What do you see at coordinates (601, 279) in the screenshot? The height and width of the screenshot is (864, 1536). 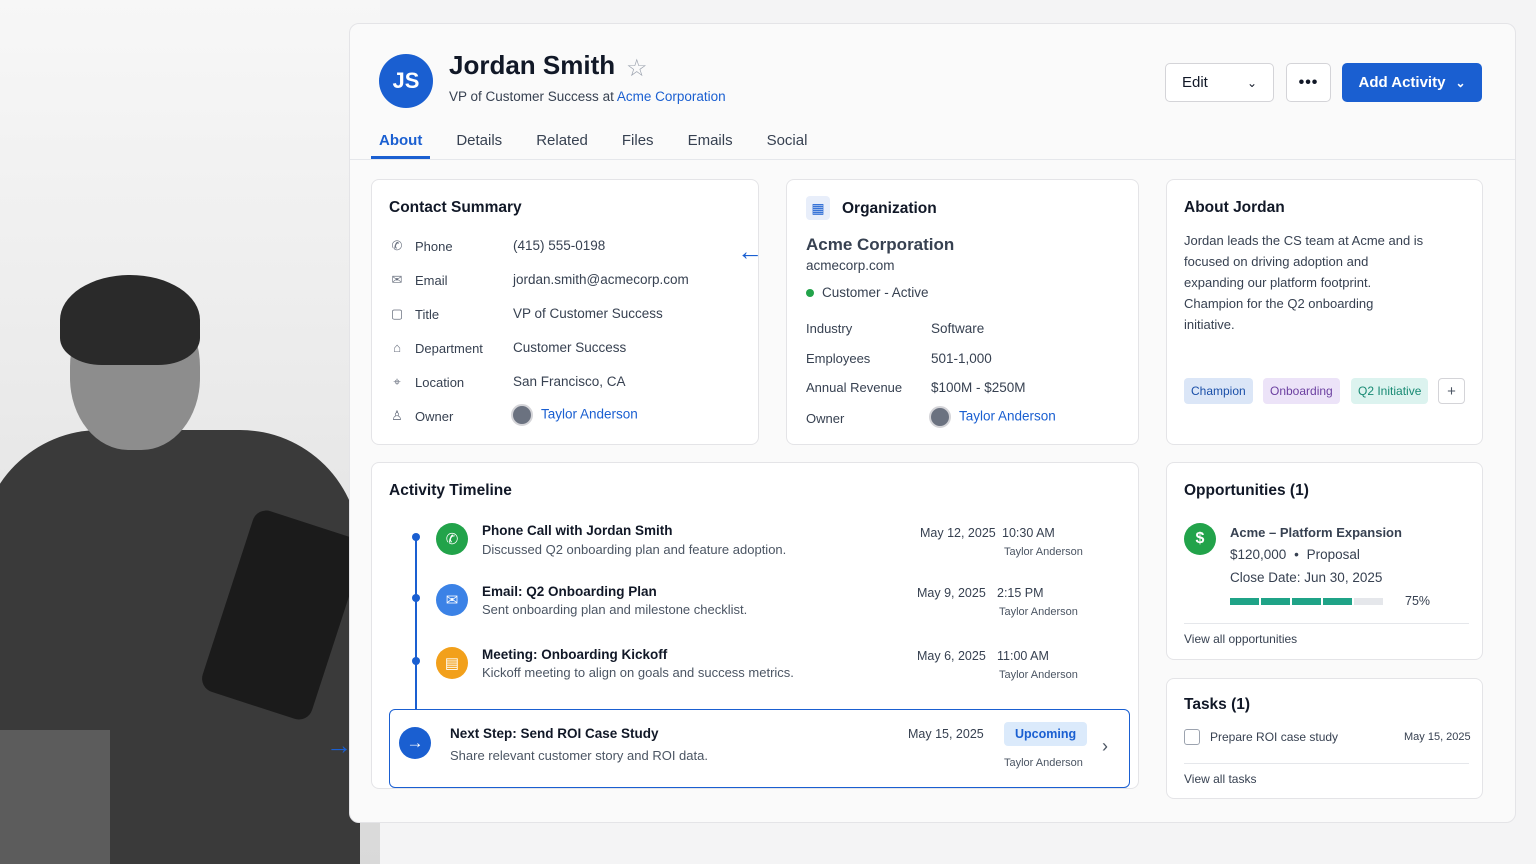 I see `email-link: jordan.smith@acmecorp.com` at bounding box center [601, 279].